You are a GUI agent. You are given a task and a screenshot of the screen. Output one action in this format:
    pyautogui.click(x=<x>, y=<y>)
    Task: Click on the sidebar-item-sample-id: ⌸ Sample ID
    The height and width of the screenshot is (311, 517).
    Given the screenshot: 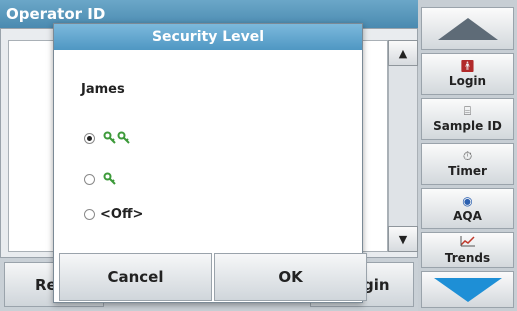 What is the action you would take?
    pyautogui.click(x=467, y=119)
    